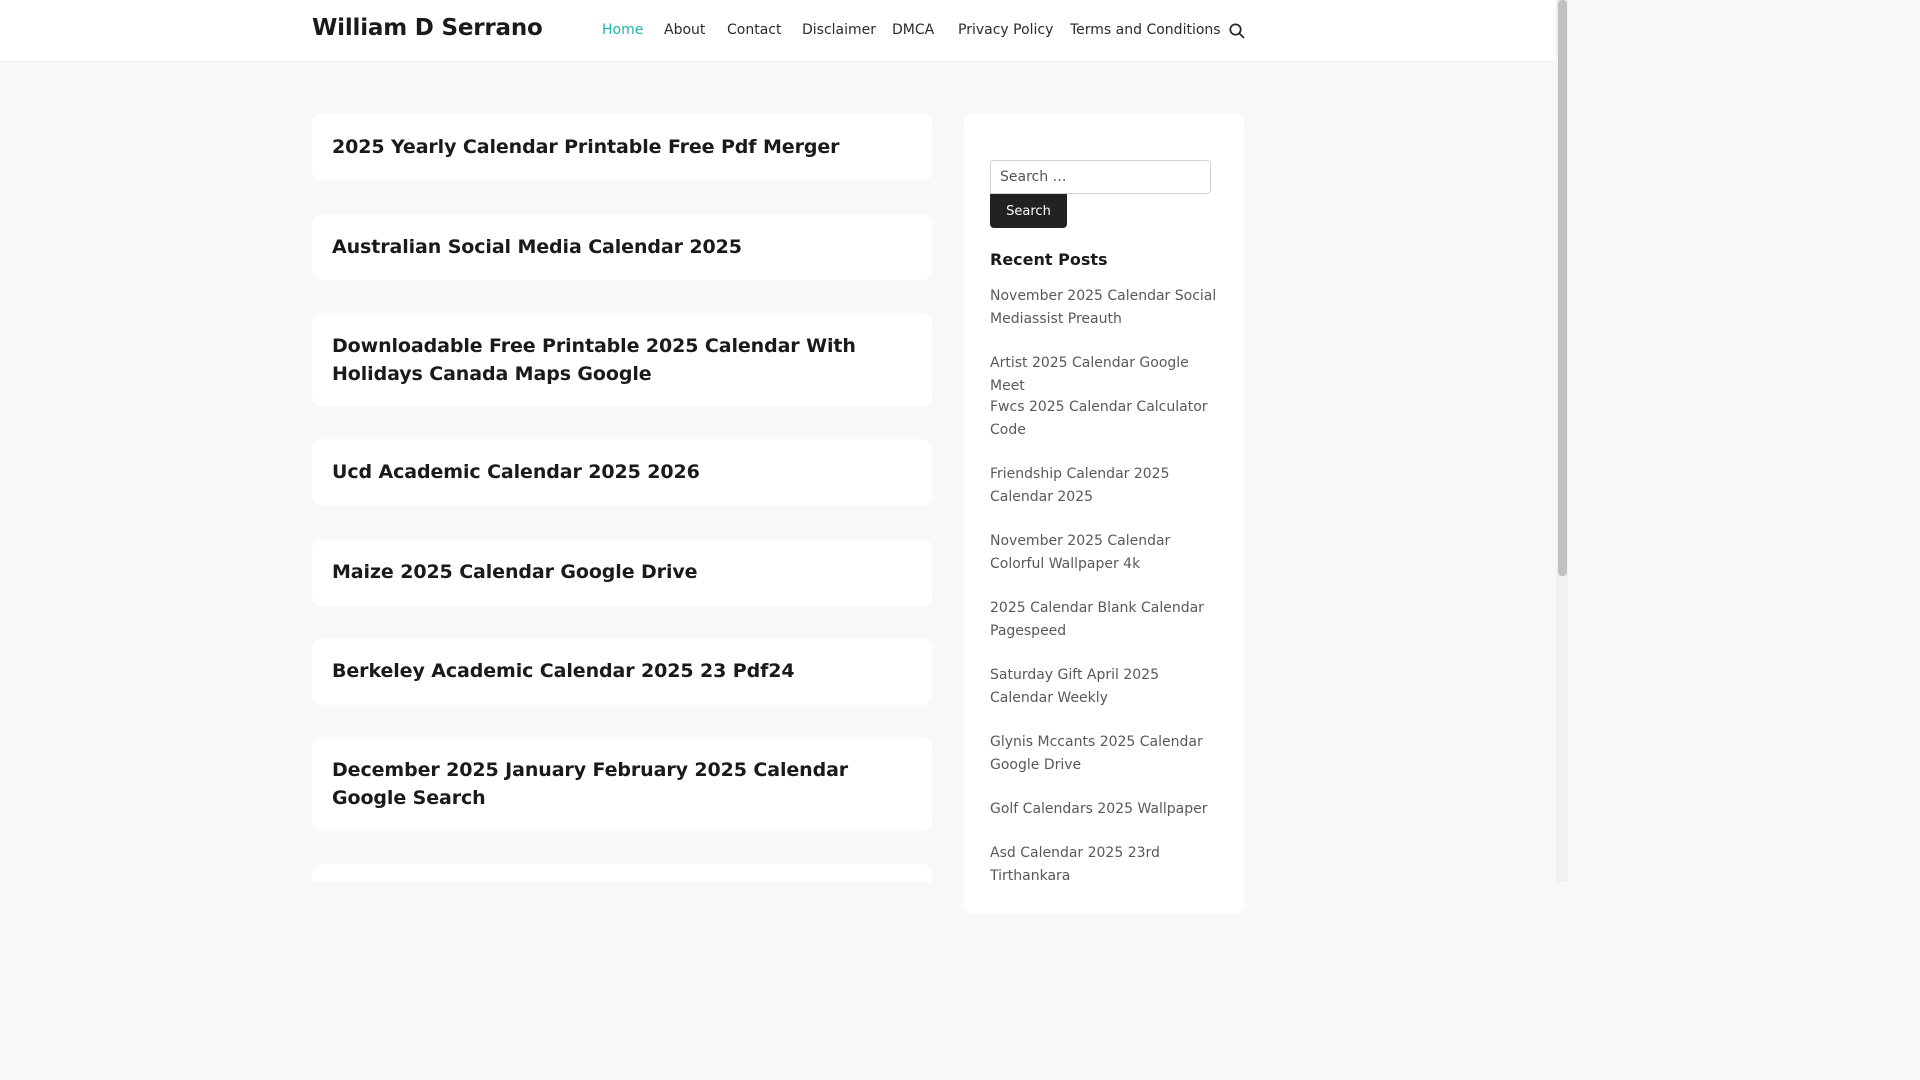 The height and width of the screenshot is (1080, 1920). Describe the element at coordinates (618, 247) in the screenshot. I see `post-title: Australian Social Media Calendar 2025` at that location.